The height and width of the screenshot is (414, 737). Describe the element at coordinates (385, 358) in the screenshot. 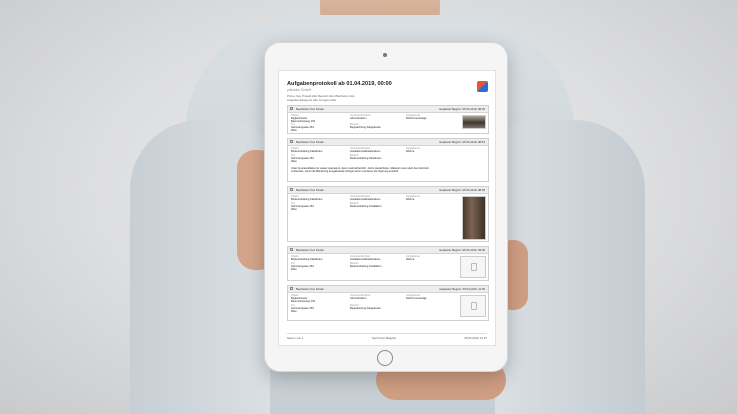

I see `home-button` at that location.